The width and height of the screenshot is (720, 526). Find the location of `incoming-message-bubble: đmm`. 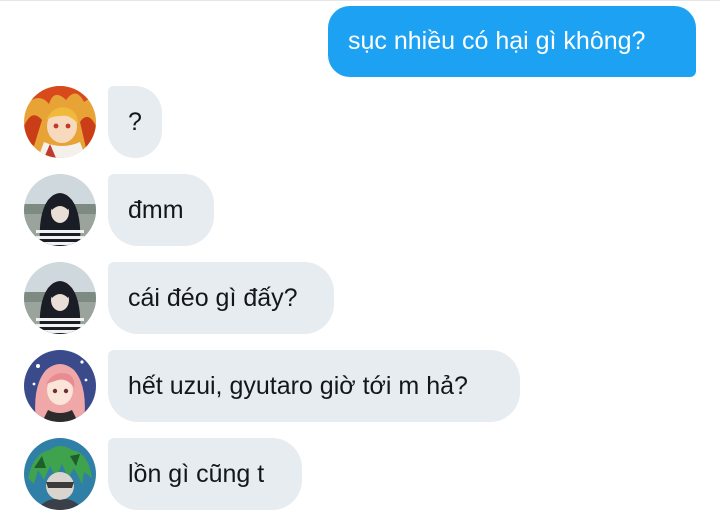

incoming-message-bubble: đmm is located at coordinates (161, 210).